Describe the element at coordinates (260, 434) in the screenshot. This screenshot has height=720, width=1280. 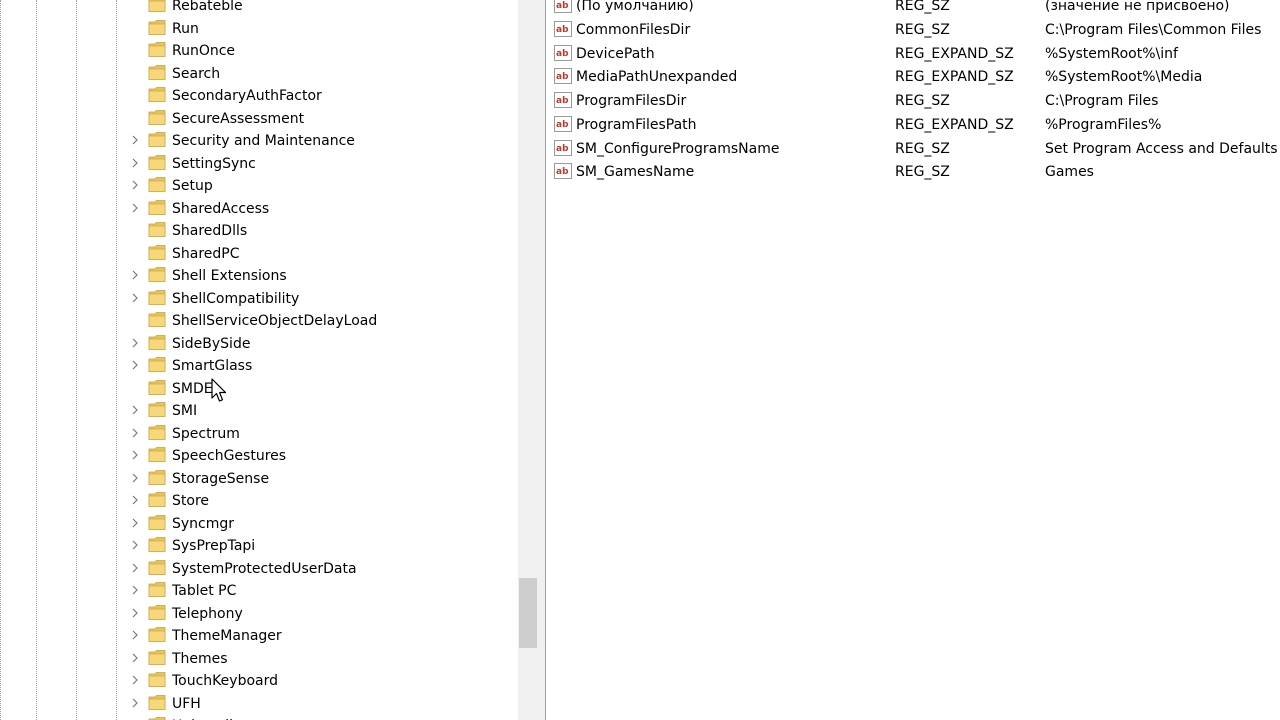
I see `tree-item: Spectrum` at that location.